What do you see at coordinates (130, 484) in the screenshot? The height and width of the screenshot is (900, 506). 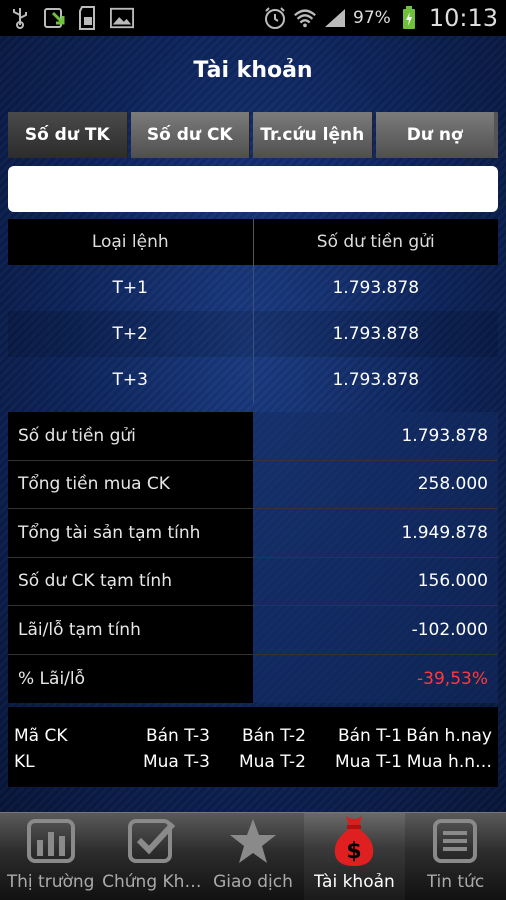 I see `summary-label: Tổng tiền mua CK` at bounding box center [130, 484].